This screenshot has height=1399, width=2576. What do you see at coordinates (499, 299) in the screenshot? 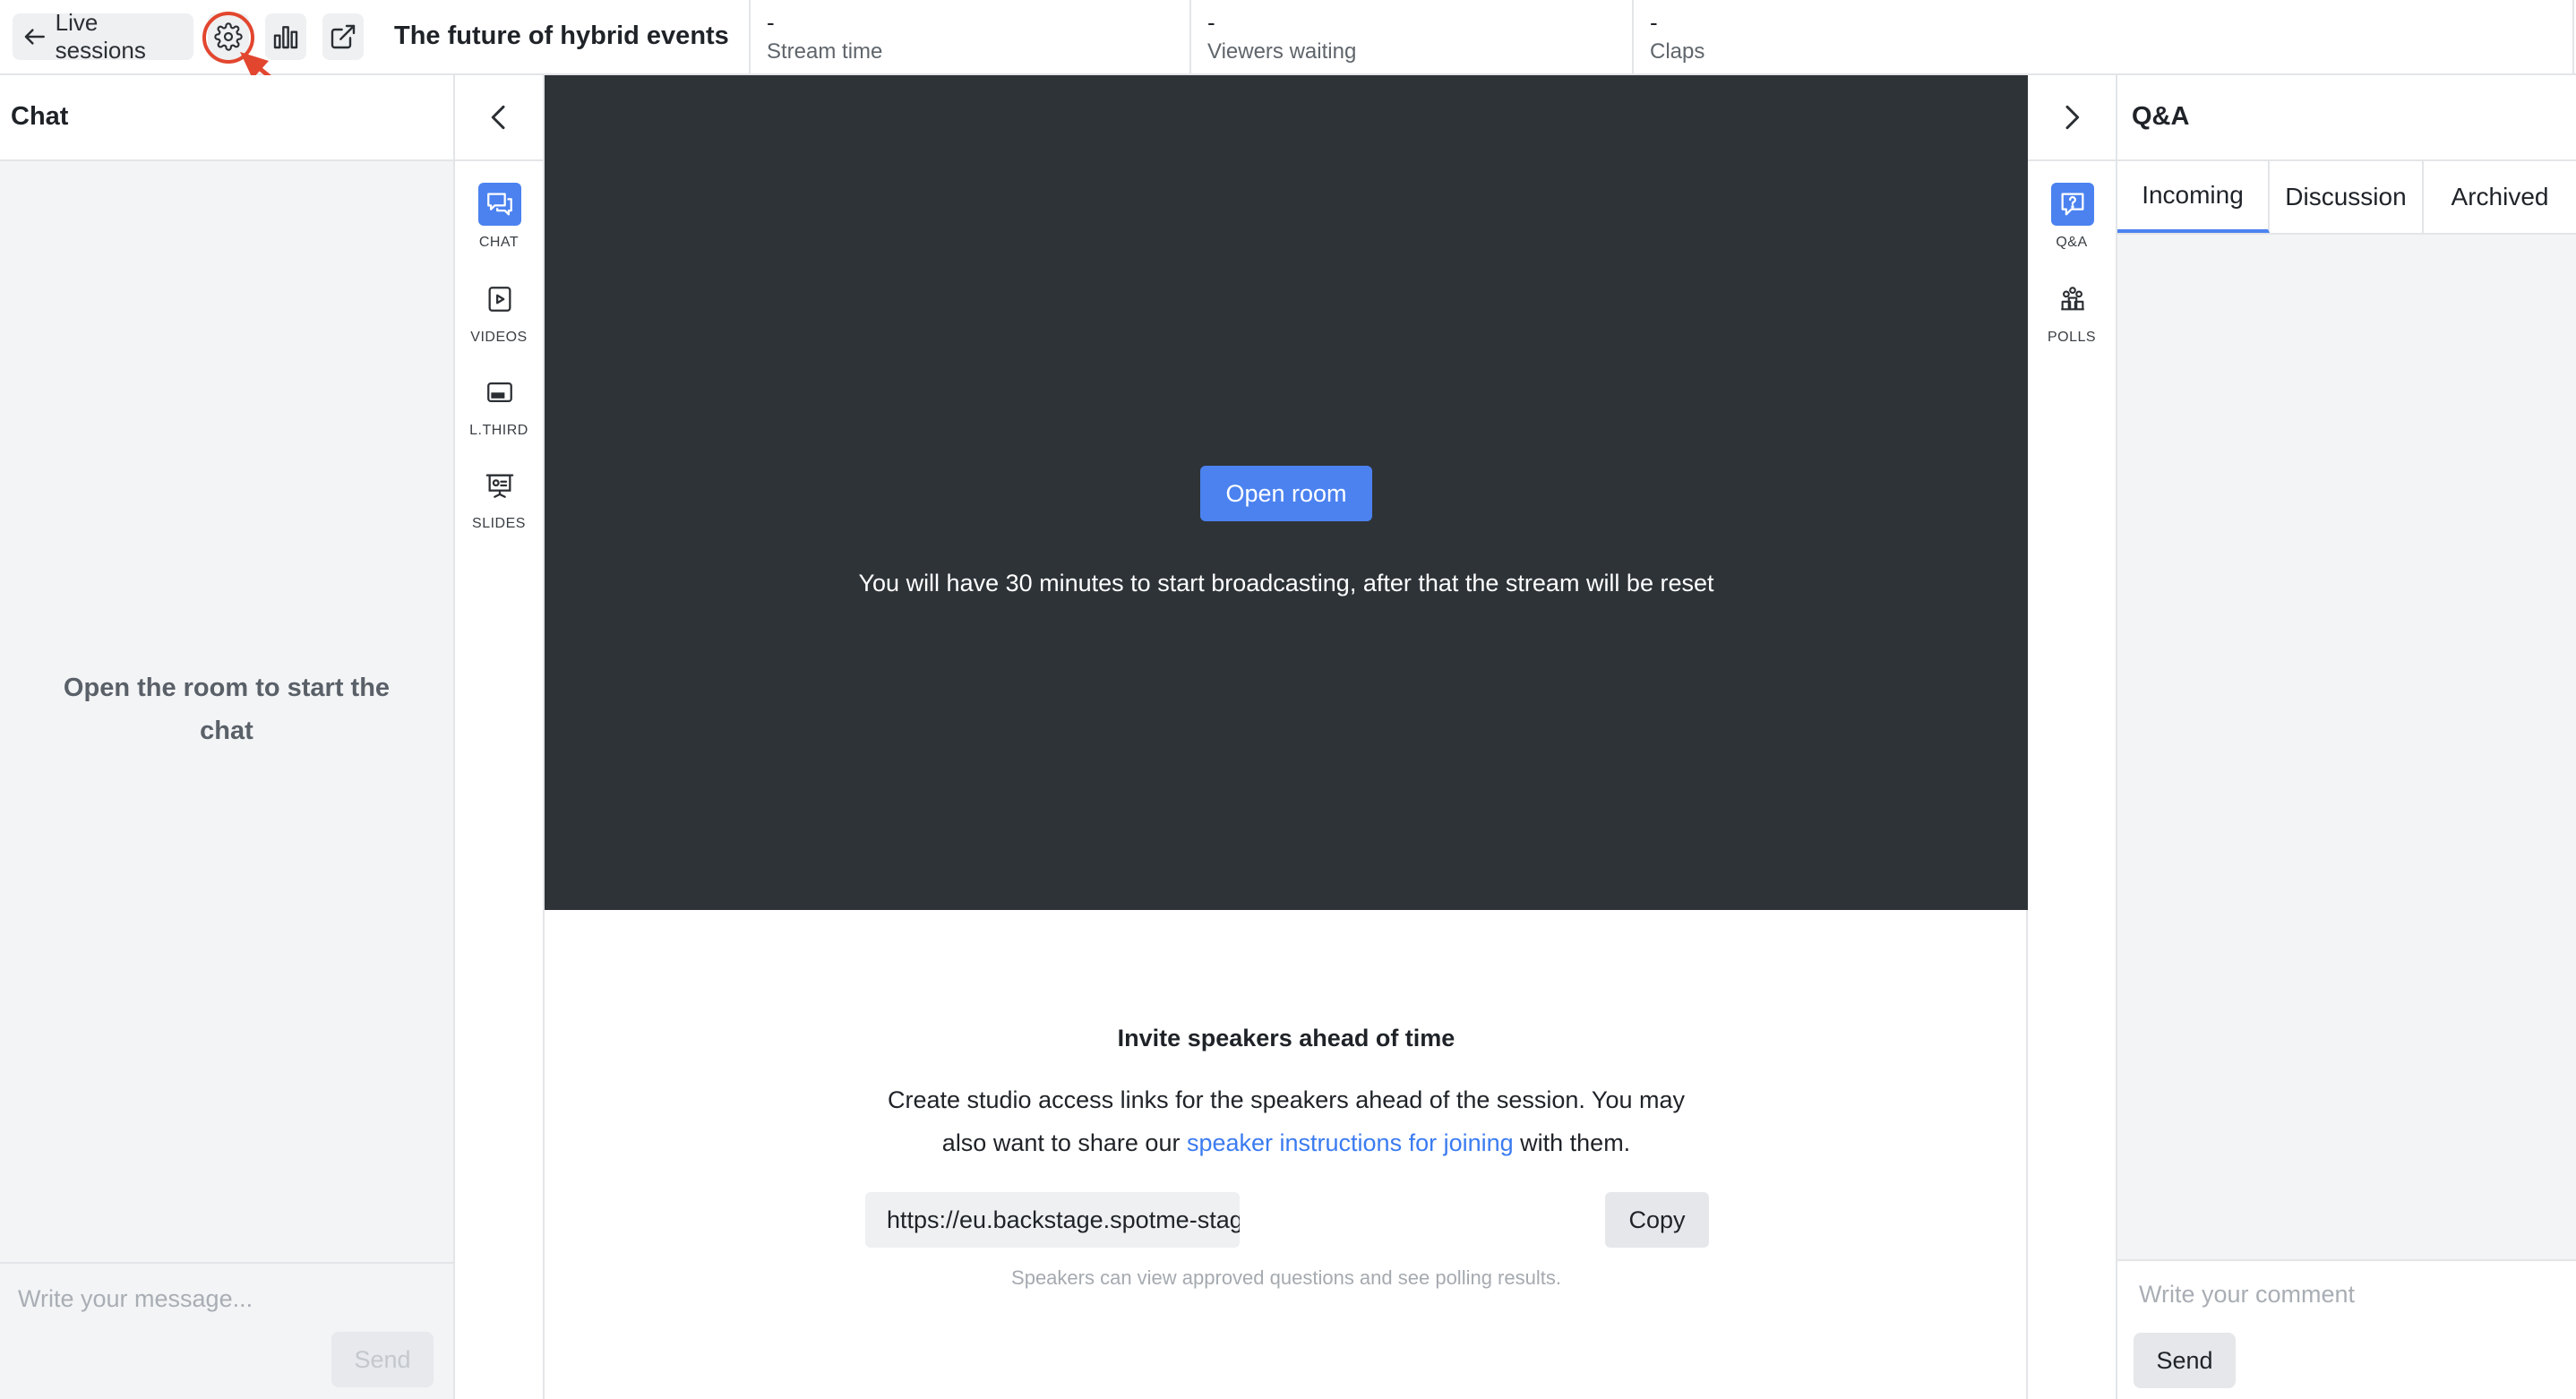
I see `video-file-icon` at bounding box center [499, 299].